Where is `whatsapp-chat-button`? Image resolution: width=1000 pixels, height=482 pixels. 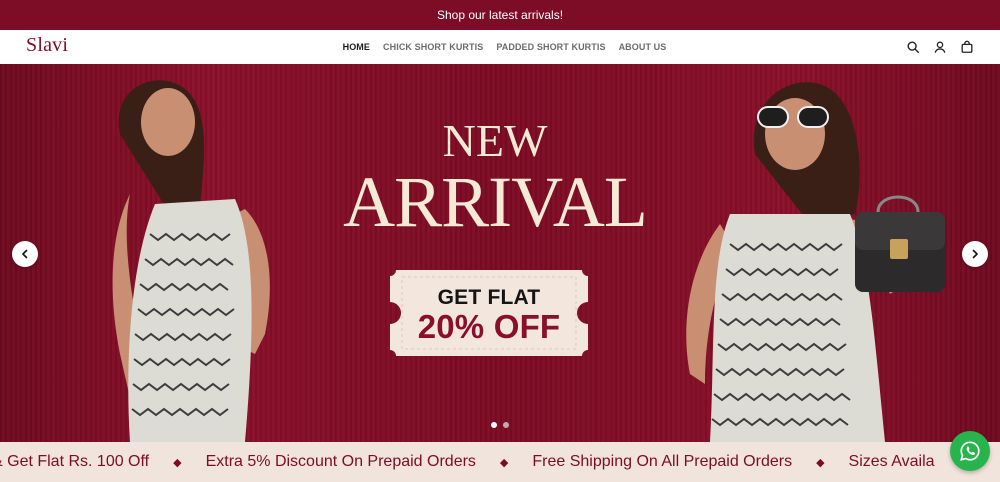 whatsapp-chat-button is located at coordinates (970, 451).